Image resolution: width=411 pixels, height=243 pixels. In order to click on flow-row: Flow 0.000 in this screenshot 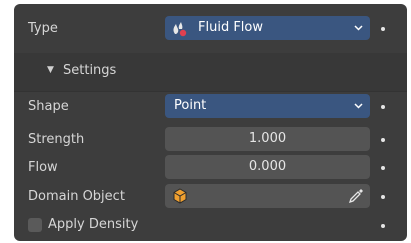, I will do `click(210, 168)`.